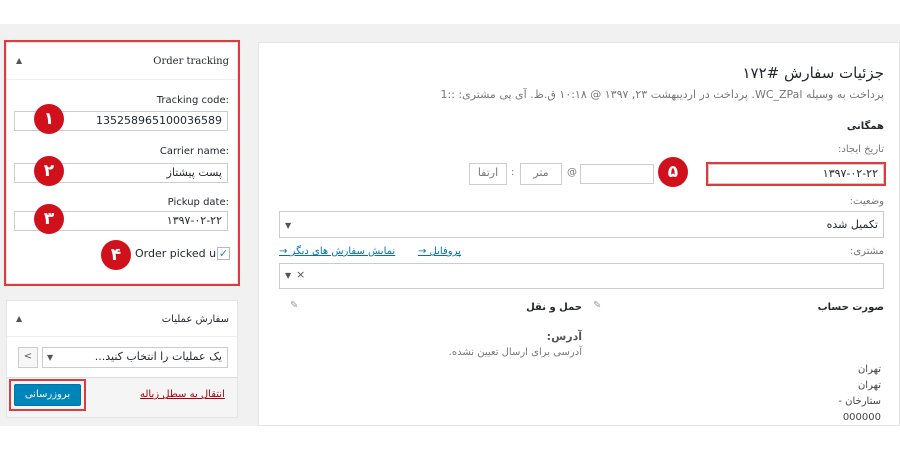 The height and width of the screenshot is (450, 900). Describe the element at coordinates (288, 275) in the screenshot. I see `customer-caret-icon: ▼` at that location.